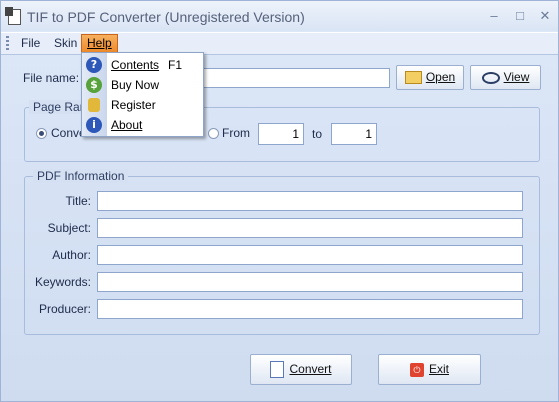 This screenshot has height=402, width=559. Describe the element at coordinates (354, 134) in the screenshot. I see `to-page-input: 1` at that location.